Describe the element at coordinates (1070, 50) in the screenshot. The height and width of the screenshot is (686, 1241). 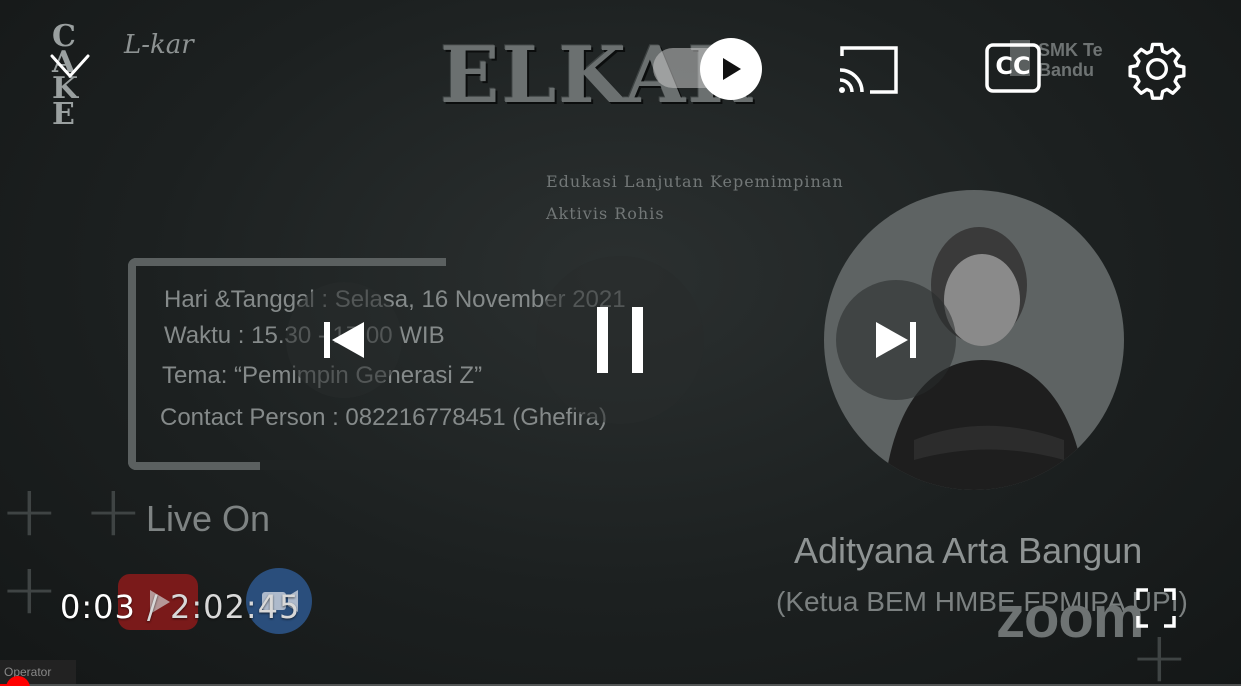
I see `school-logo-line1: SMK Te` at that location.